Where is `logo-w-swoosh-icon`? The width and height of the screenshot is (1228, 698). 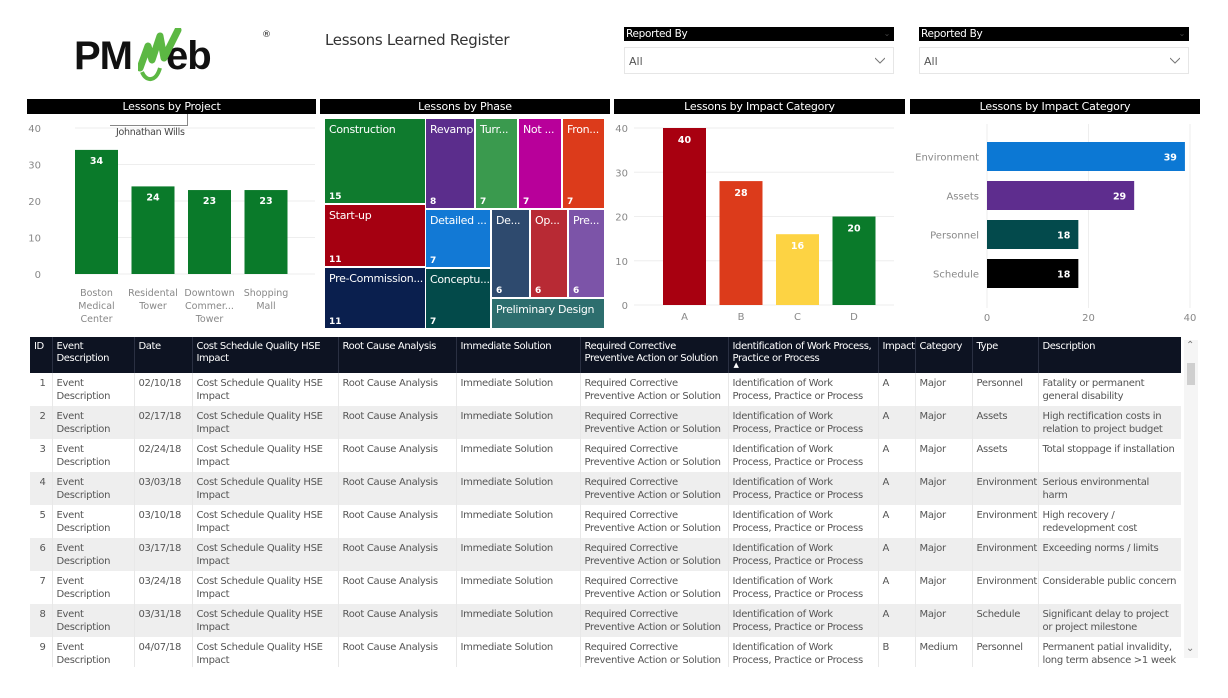 logo-w-swoosh-icon is located at coordinates (160, 54).